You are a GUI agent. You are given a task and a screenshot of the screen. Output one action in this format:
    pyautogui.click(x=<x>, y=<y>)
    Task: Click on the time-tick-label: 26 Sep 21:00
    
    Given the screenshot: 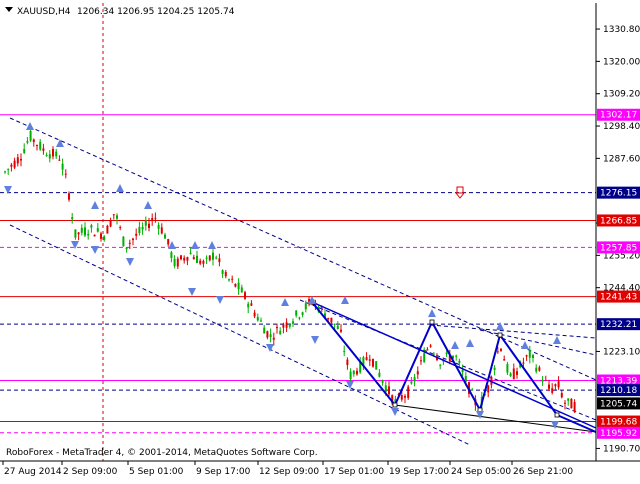 What is the action you would take?
    pyautogui.click(x=543, y=472)
    